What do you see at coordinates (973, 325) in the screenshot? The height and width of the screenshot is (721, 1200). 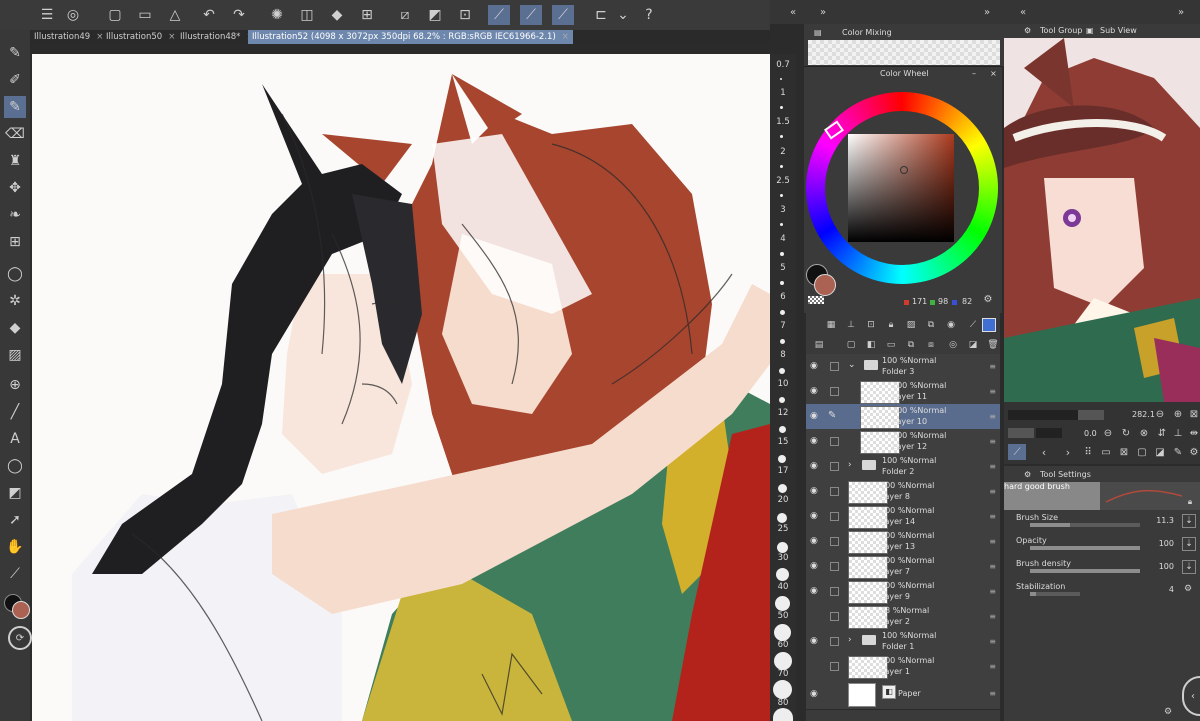 I see `draft-icon: ⟋` at bounding box center [973, 325].